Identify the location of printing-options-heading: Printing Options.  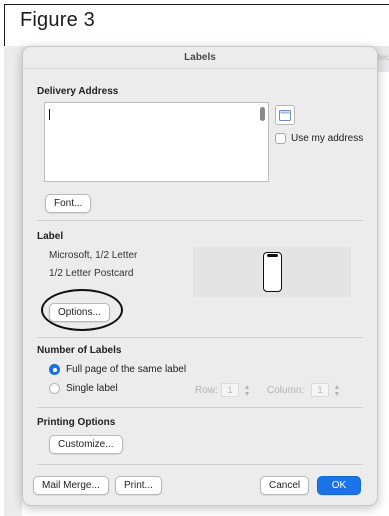
(76, 422).